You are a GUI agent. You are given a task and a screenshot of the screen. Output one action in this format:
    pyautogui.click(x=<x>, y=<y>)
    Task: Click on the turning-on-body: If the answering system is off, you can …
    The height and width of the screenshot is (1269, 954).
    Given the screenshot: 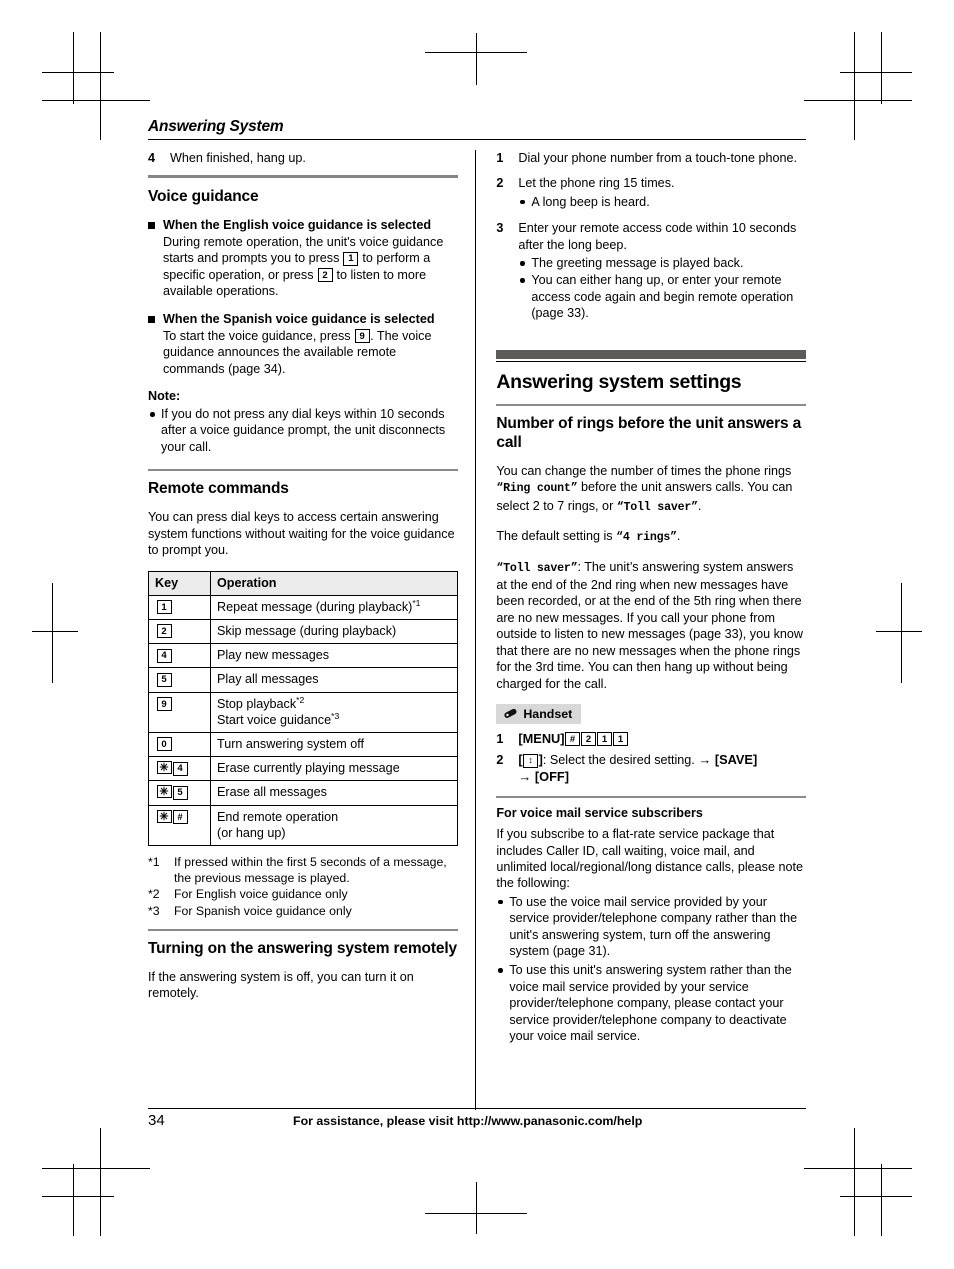 What is the action you would take?
    pyautogui.click(x=281, y=985)
    